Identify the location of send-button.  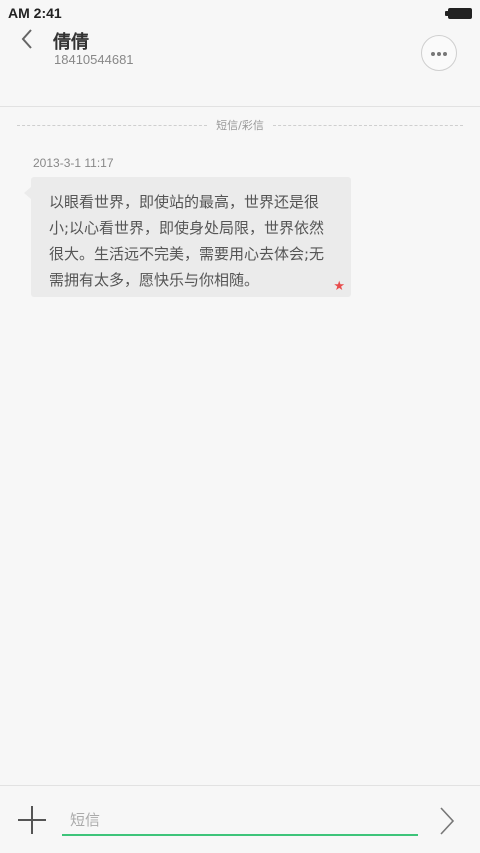
(449, 821).